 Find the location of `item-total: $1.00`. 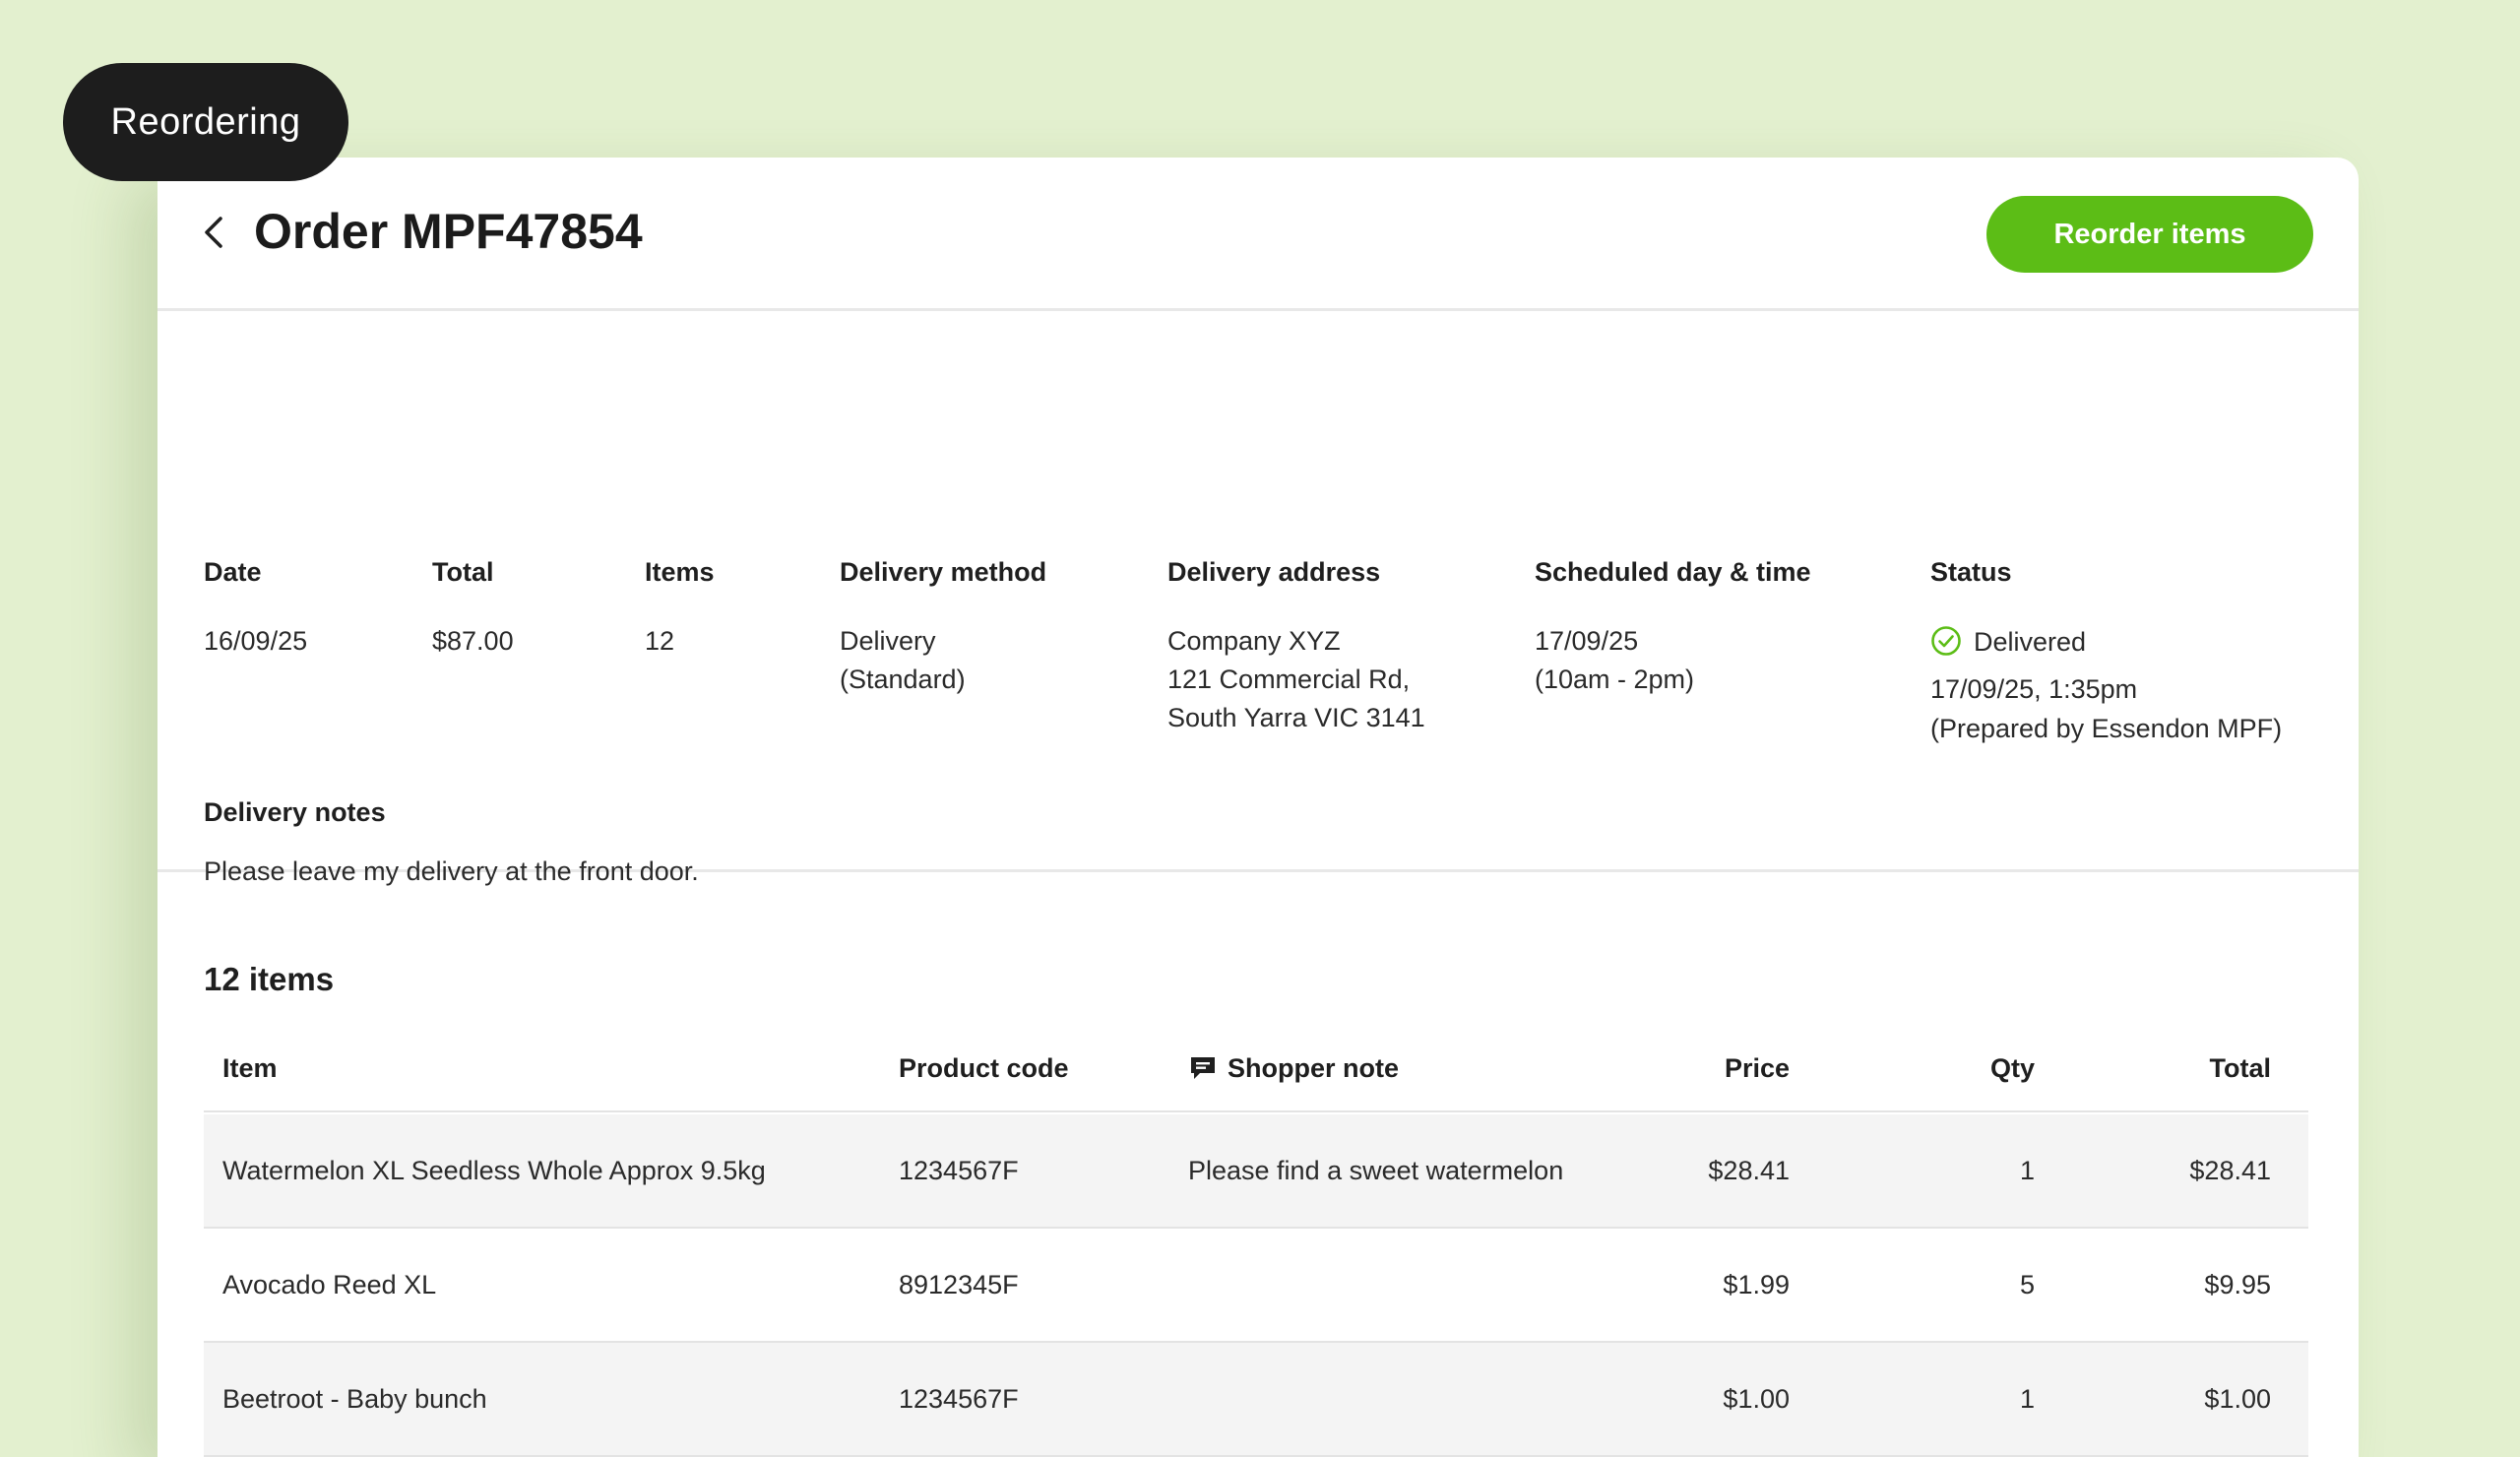

item-total: $1.00 is located at coordinates (2237, 1399).